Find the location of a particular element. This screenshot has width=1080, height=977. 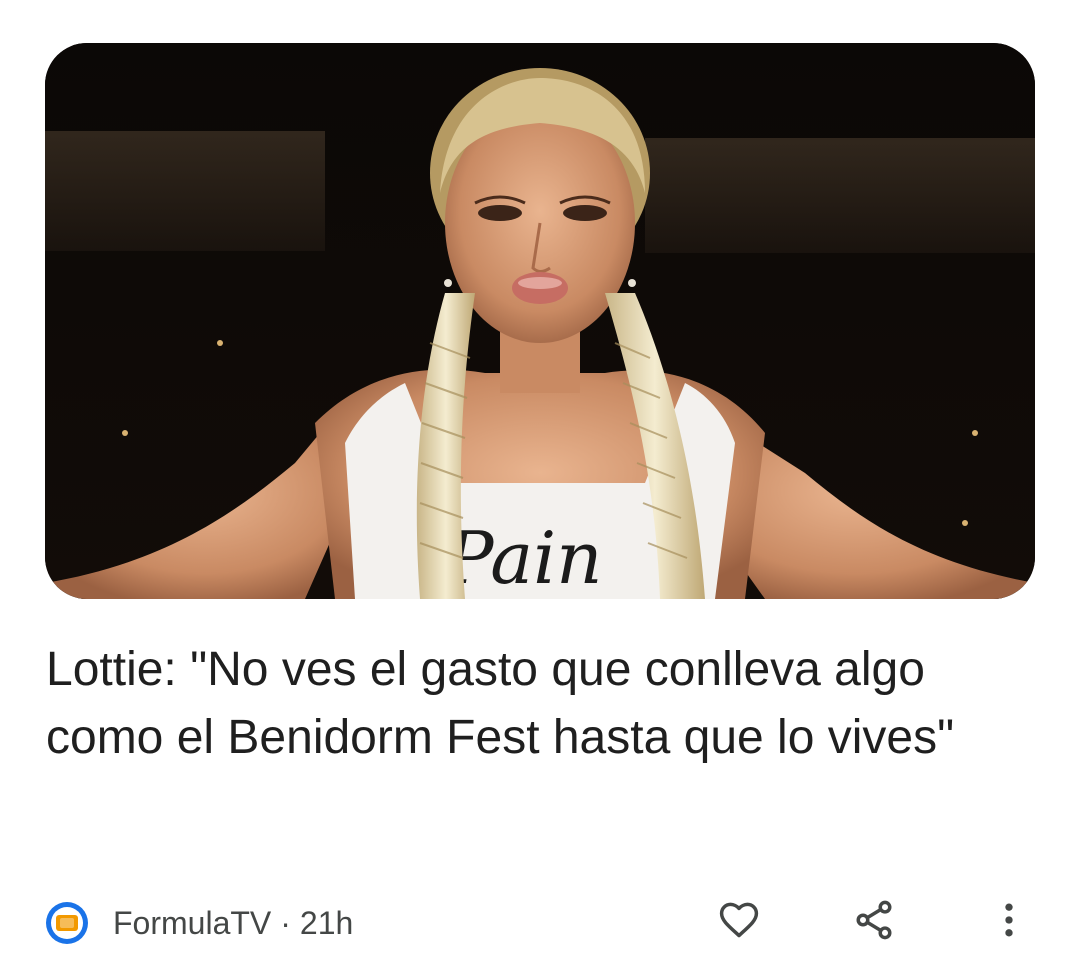

formulatv-logo-icon is located at coordinates (67, 923).